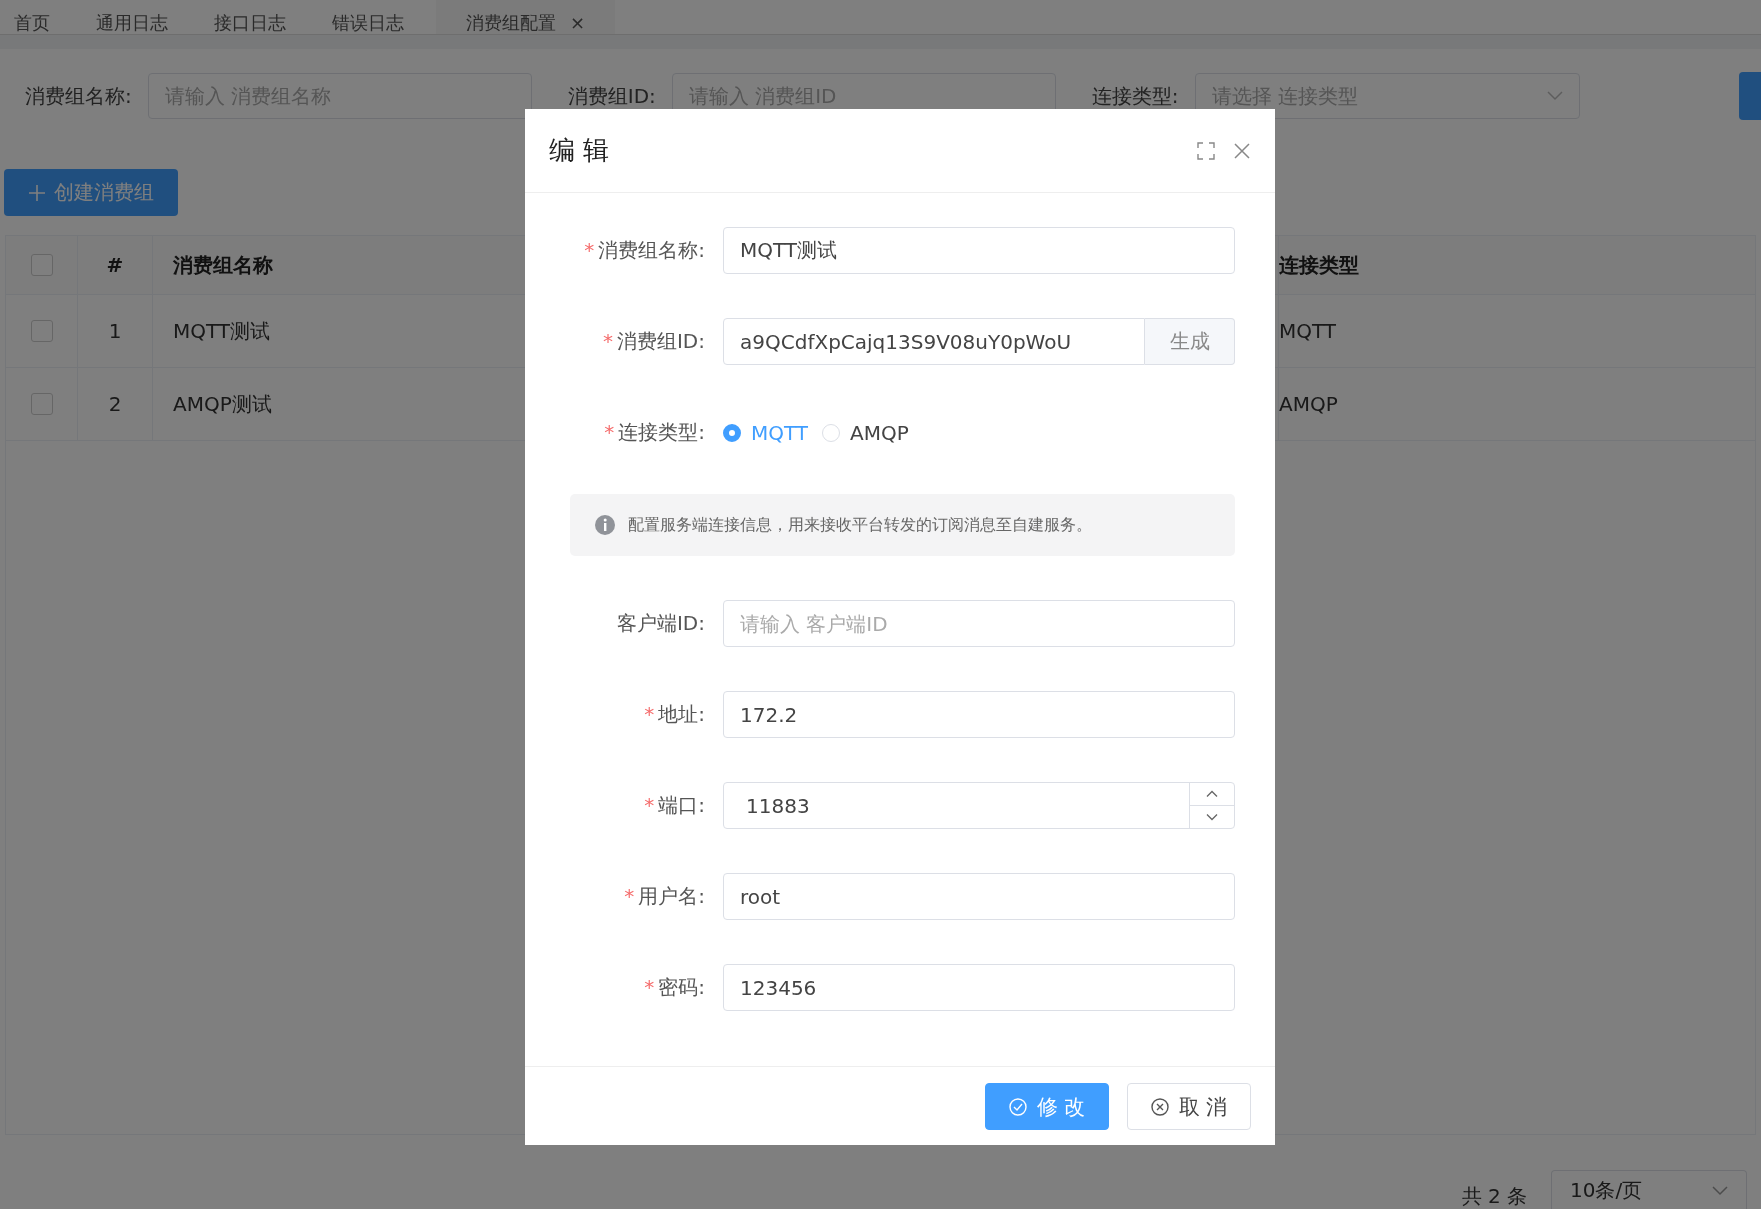  I want to click on info-icon, so click(605, 525).